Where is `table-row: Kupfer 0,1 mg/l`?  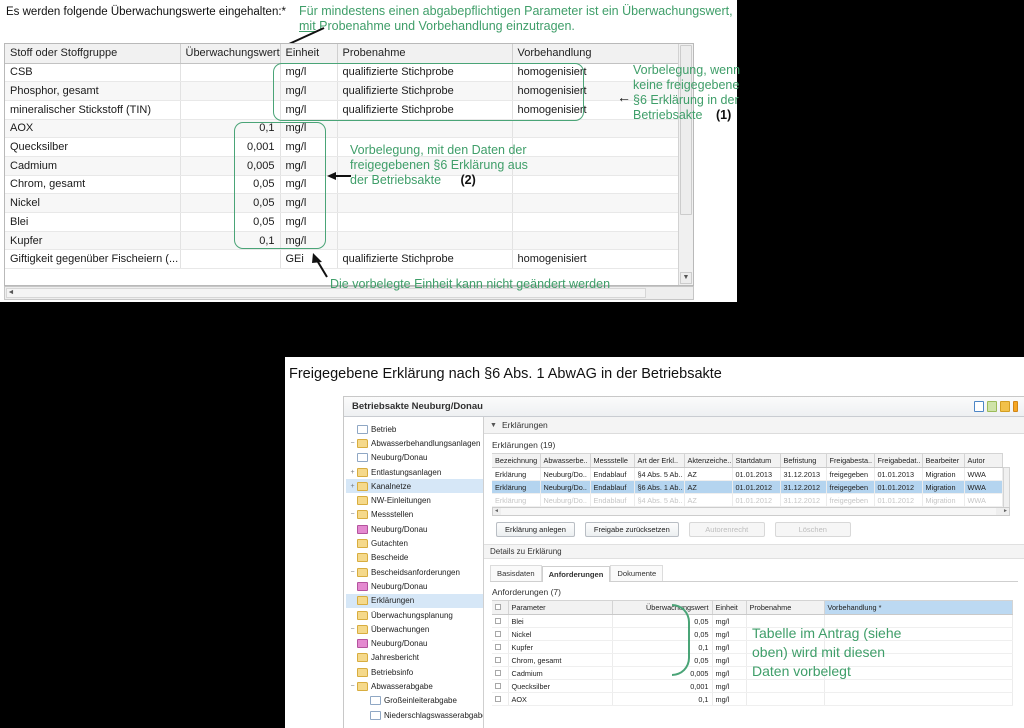 table-row: Kupfer 0,1 mg/l is located at coordinates (342, 241).